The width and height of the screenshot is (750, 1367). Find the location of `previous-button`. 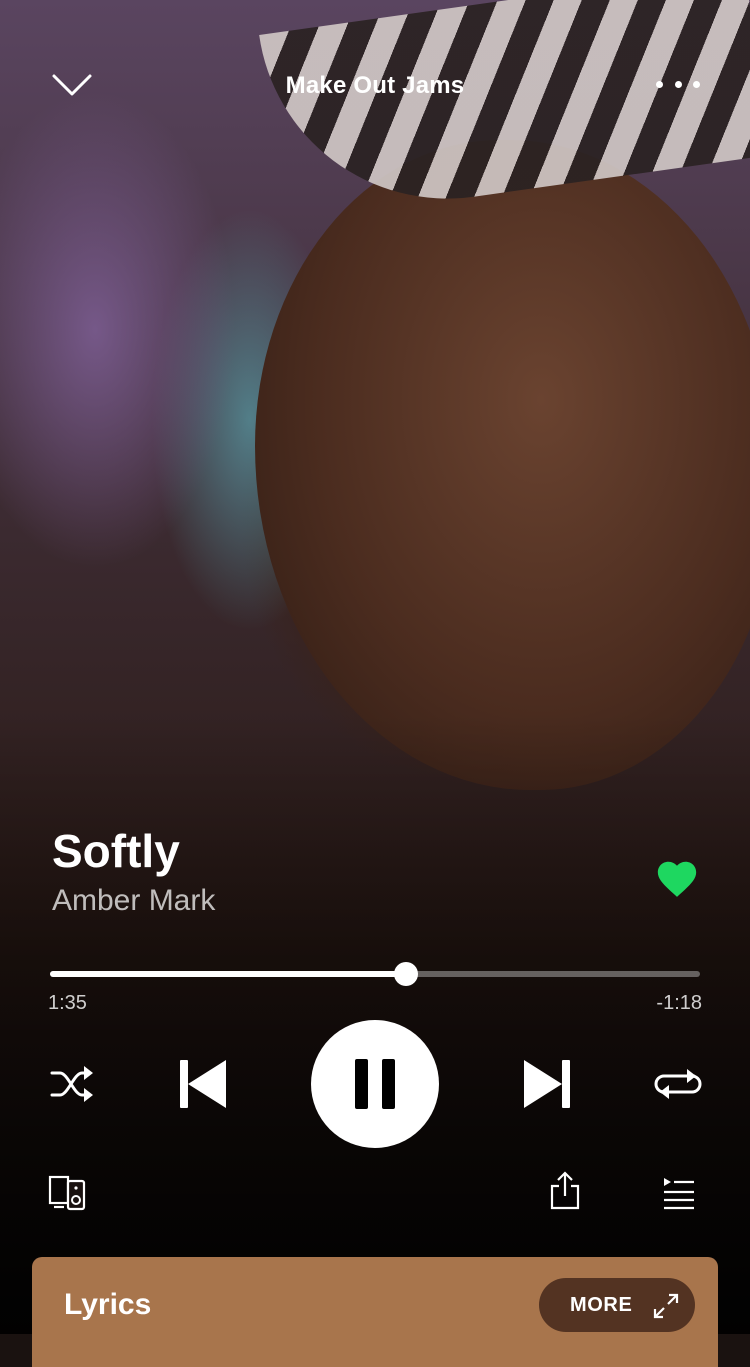

previous-button is located at coordinates (203, 1084).